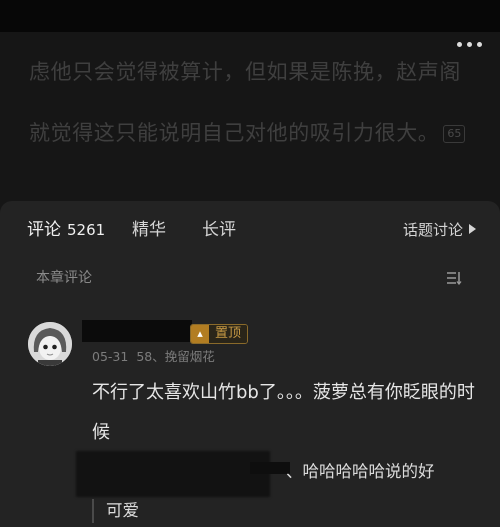  Describe the element at coordinates (149, 230) in the screenshot. I see `tab-featured: 精华` at that location.